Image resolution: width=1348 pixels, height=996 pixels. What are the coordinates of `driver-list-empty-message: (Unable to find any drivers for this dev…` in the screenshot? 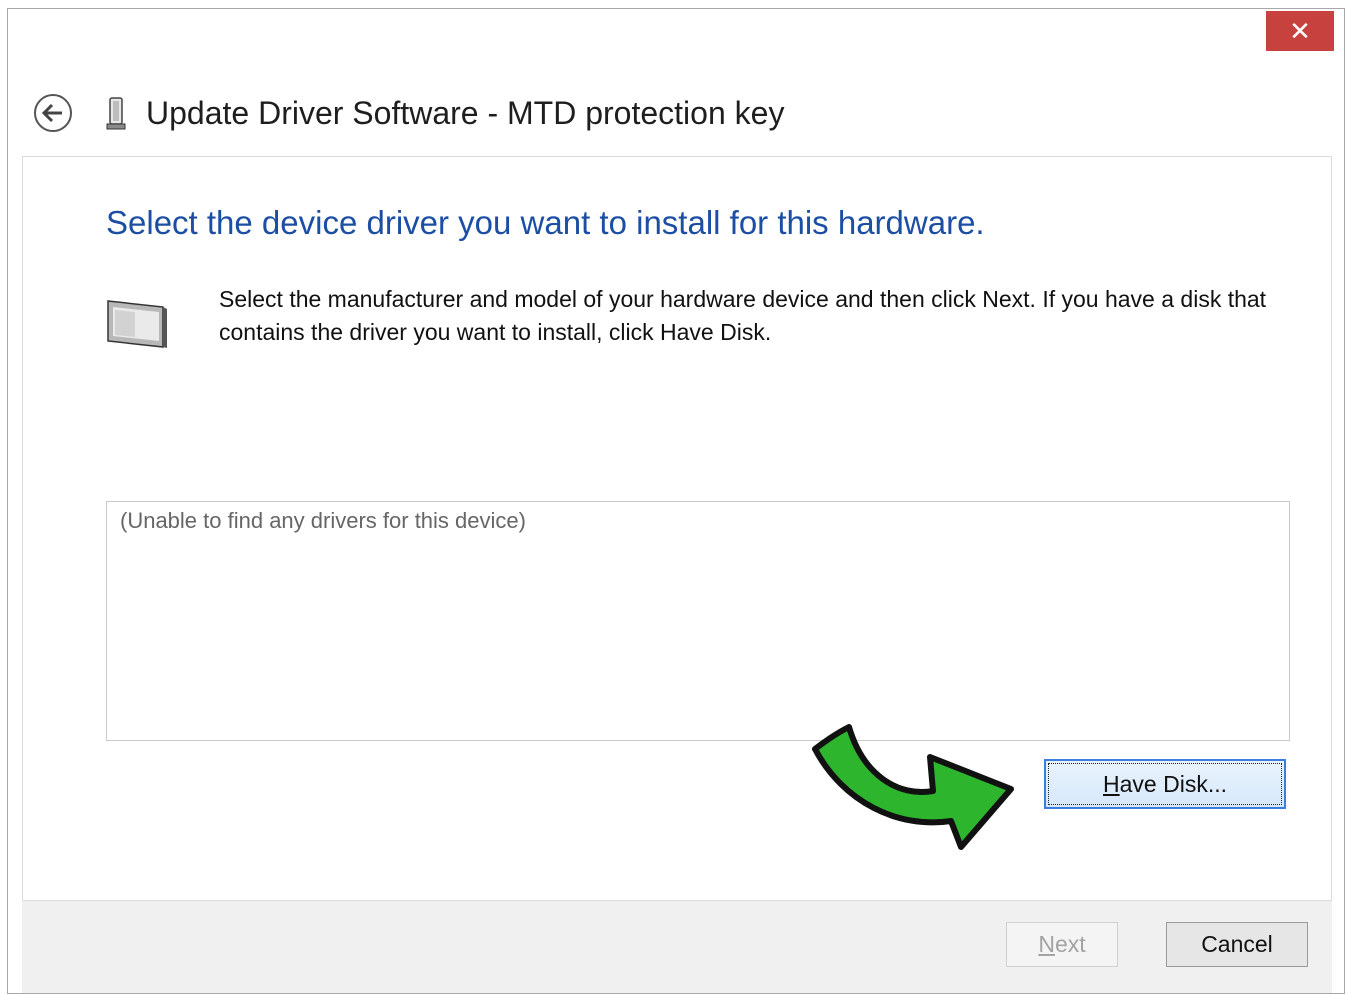 It's located at (323, 520).